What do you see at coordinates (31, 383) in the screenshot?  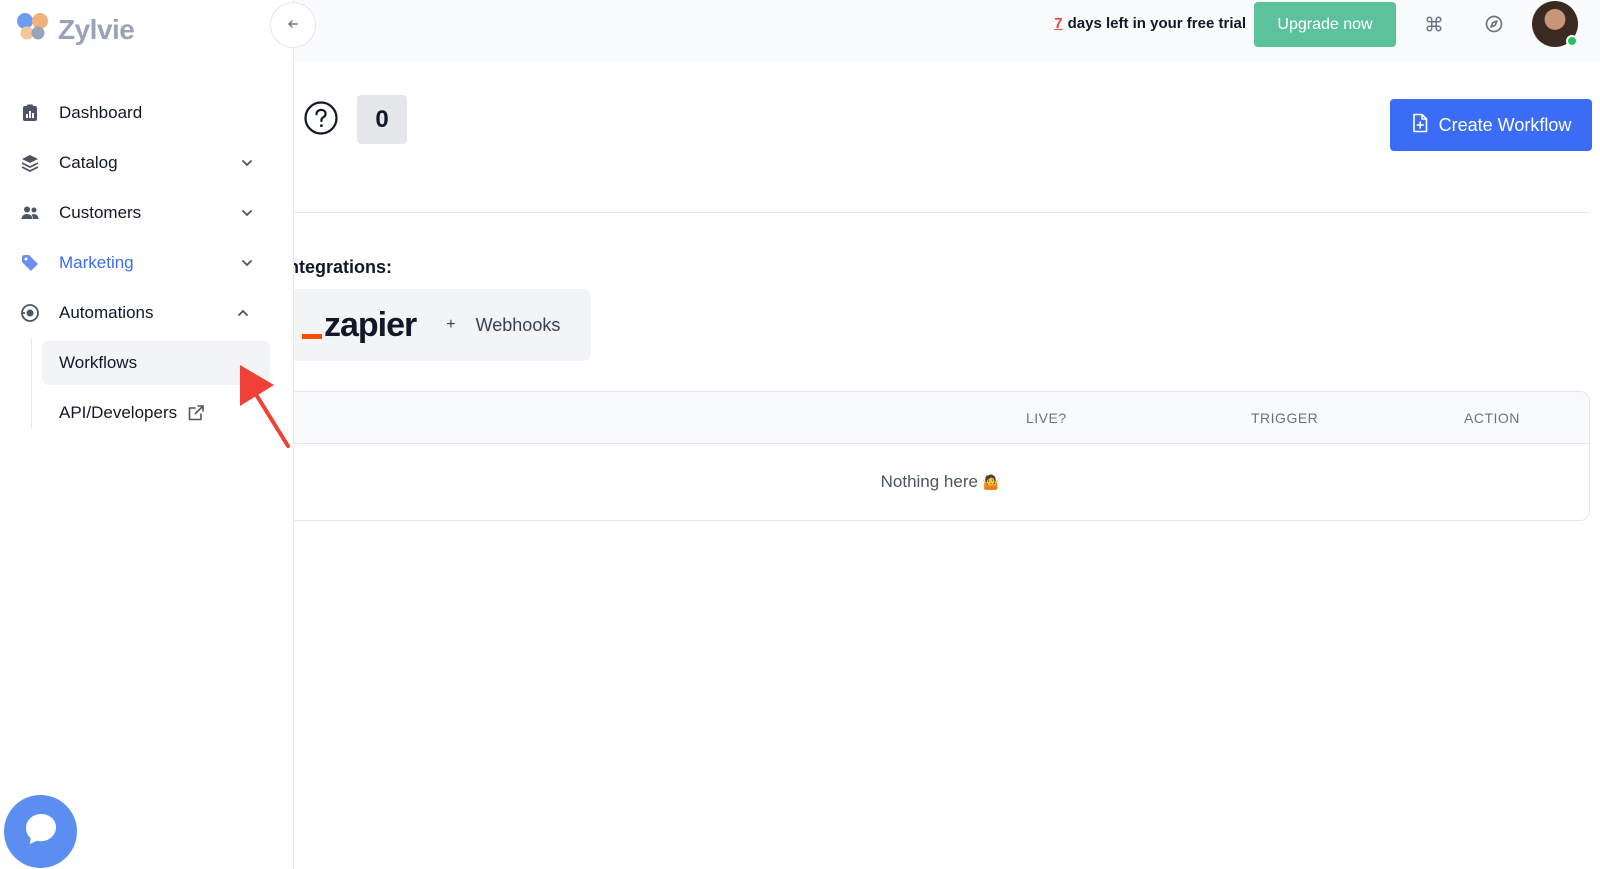 I see `submenu-rail` at bounding box center [31, 383].